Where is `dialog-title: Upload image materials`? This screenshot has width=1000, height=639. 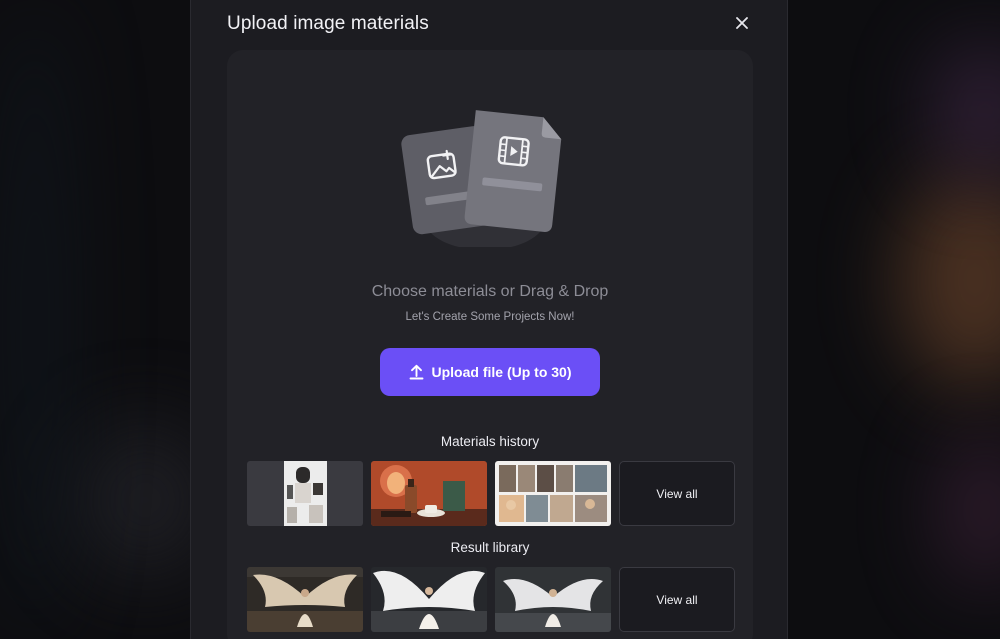
dialog-title: Upload image materials is located at coordinates (328, 23).